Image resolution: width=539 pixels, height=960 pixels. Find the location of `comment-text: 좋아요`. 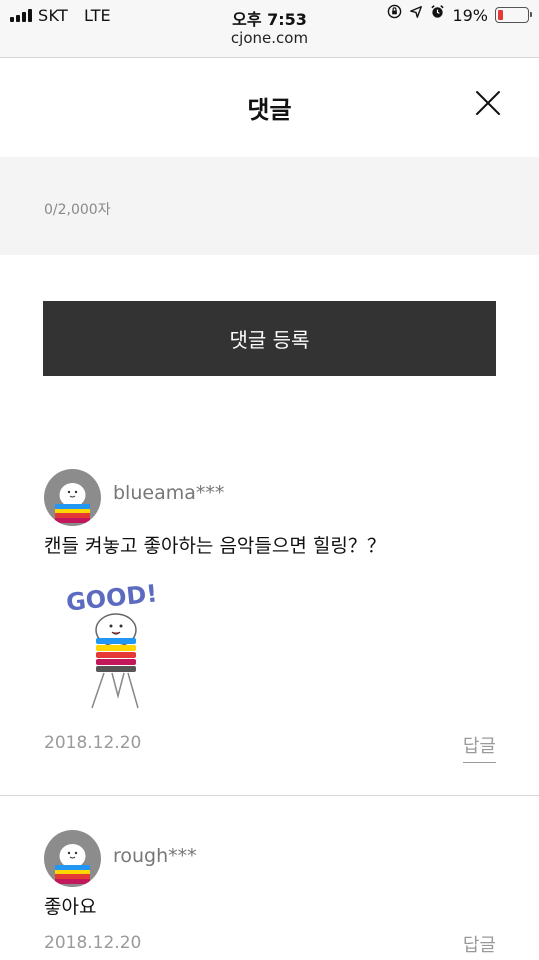

comment-text: 좋아요 is located at coordinates (70, 907).